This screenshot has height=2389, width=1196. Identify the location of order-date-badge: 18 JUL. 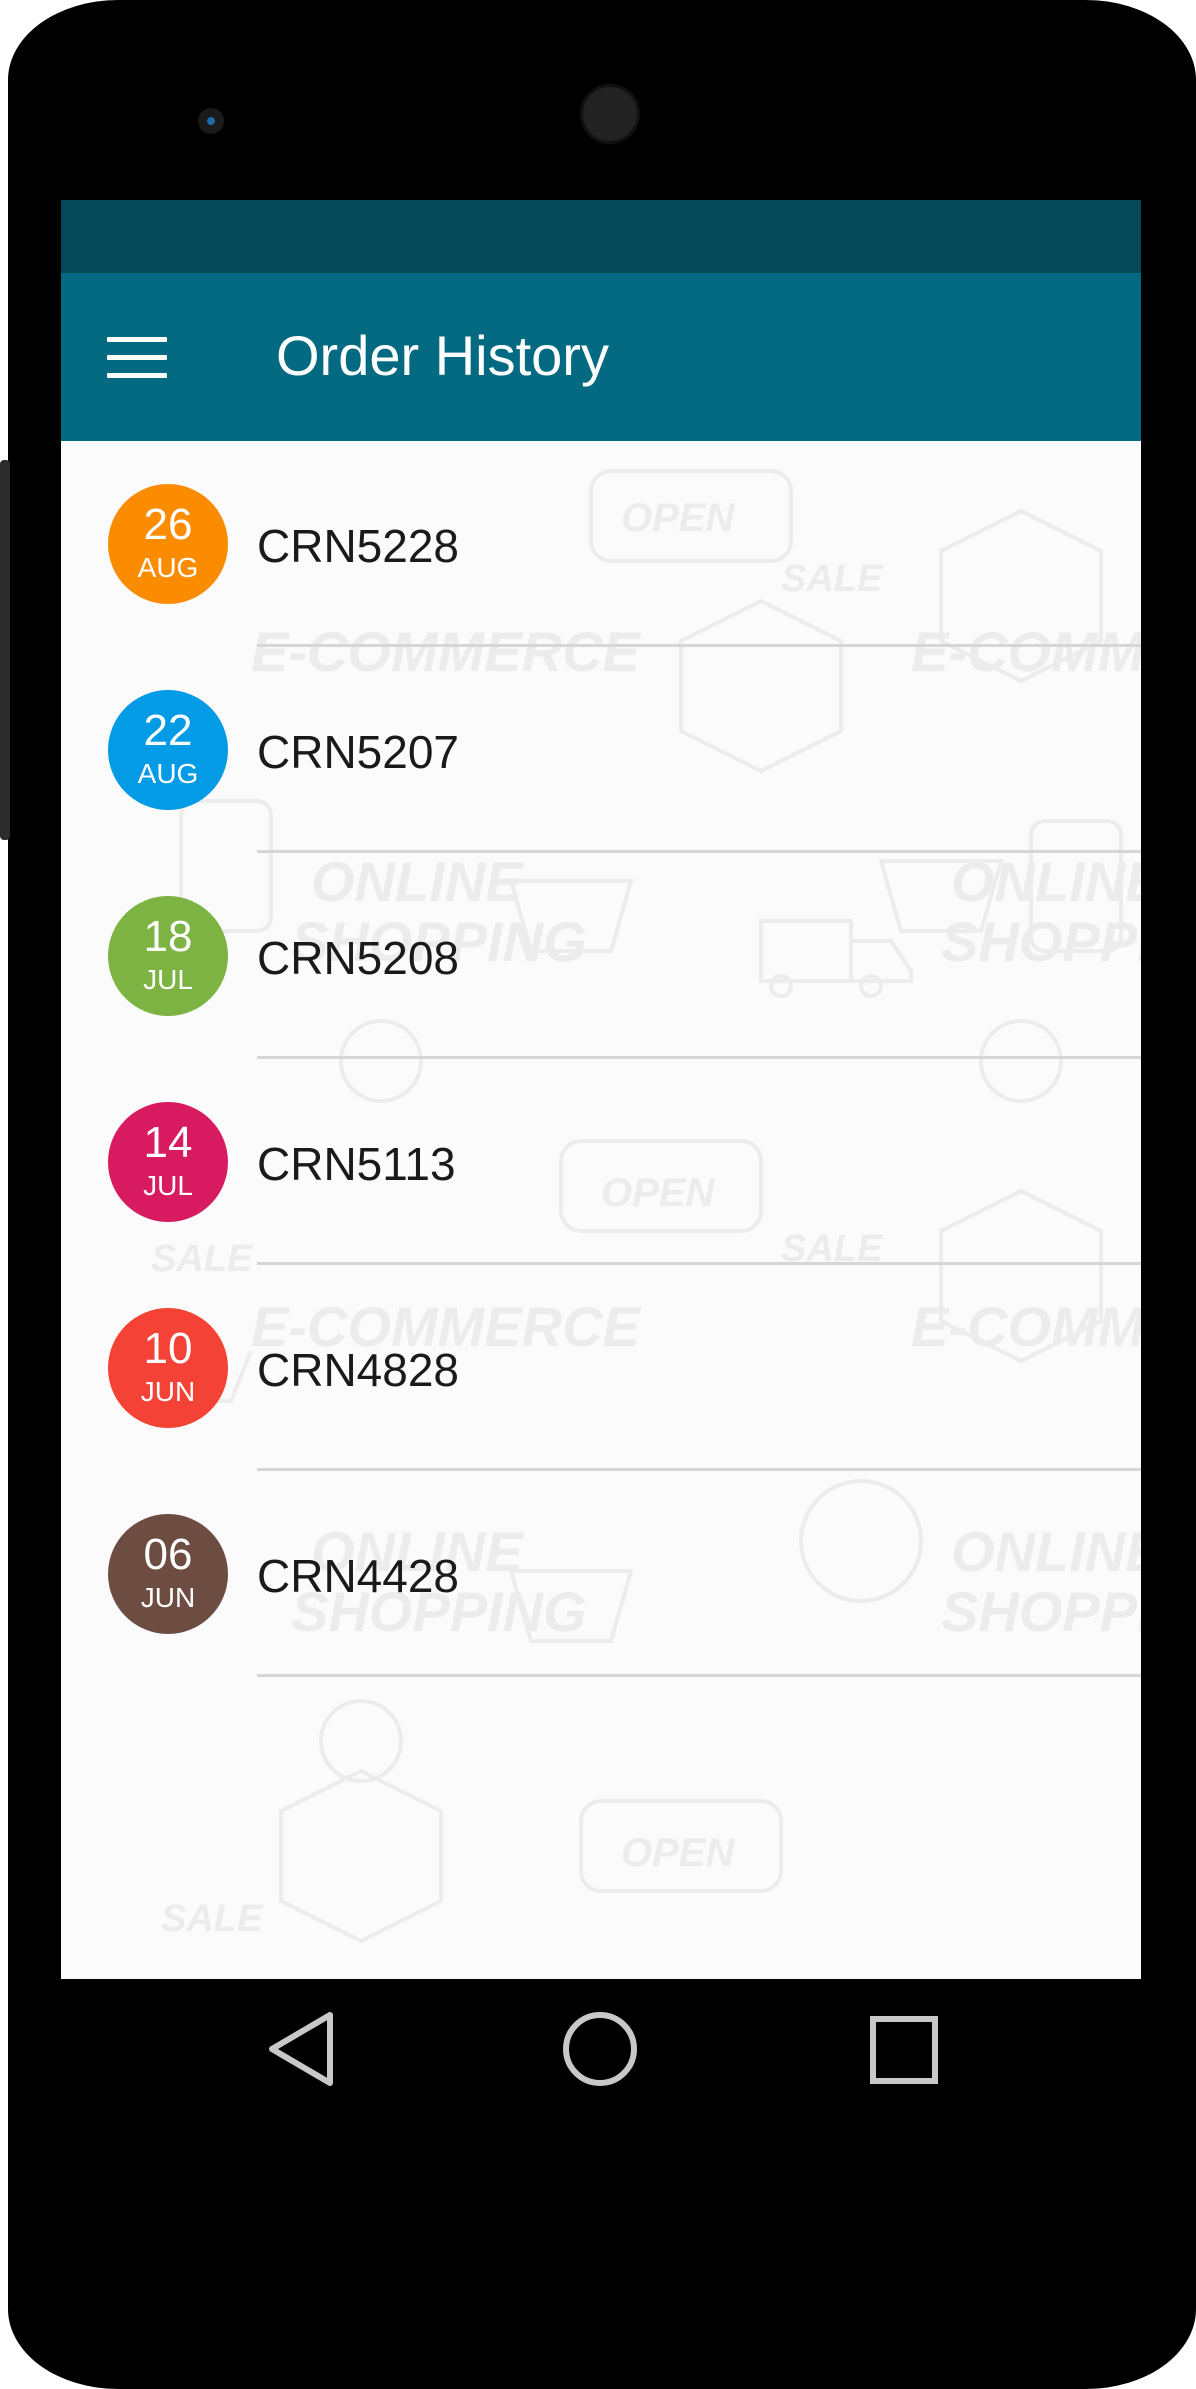
(168, 956).